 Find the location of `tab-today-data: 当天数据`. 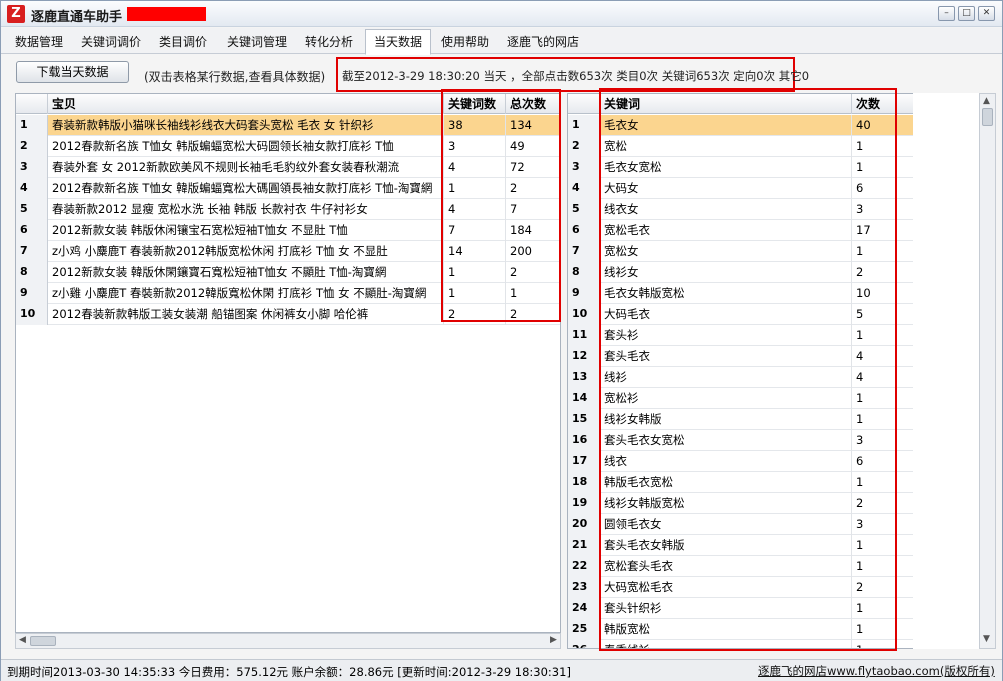

tab-today-data: 当天数据 is located at coordinates (398, 42).